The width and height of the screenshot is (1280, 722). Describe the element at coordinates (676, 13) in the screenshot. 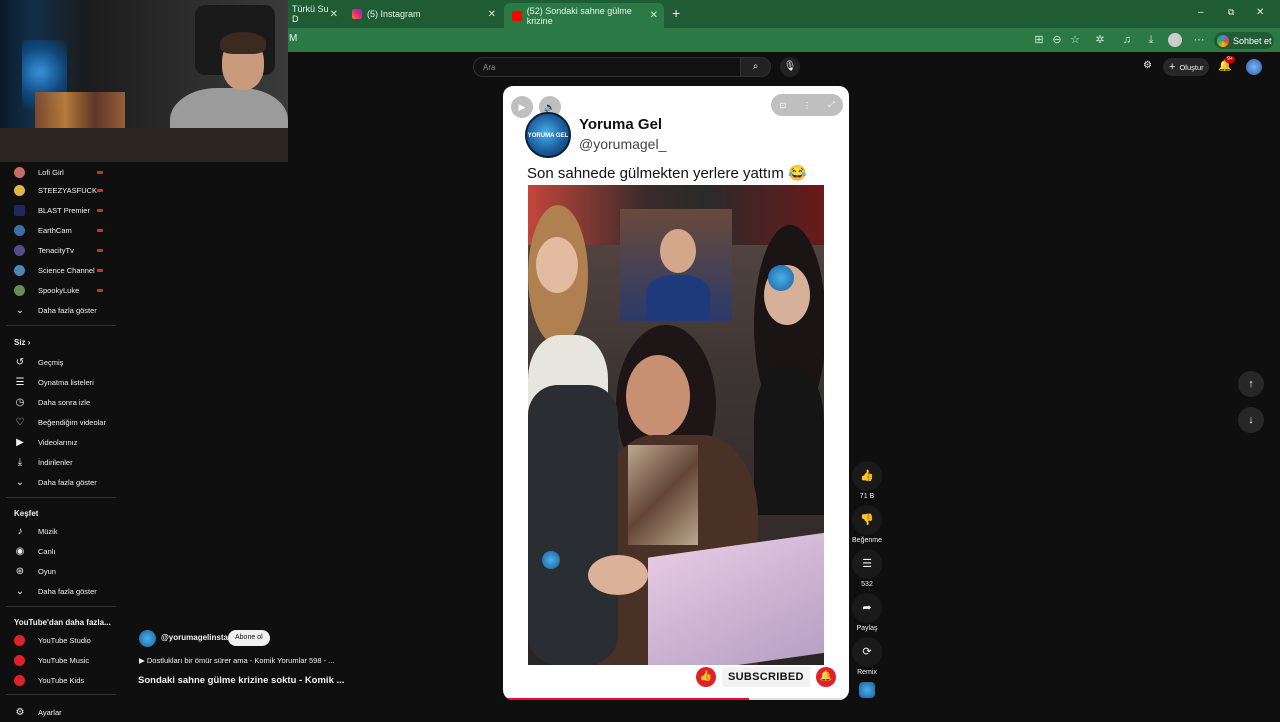

I see `new-tab-button: +` at that location.